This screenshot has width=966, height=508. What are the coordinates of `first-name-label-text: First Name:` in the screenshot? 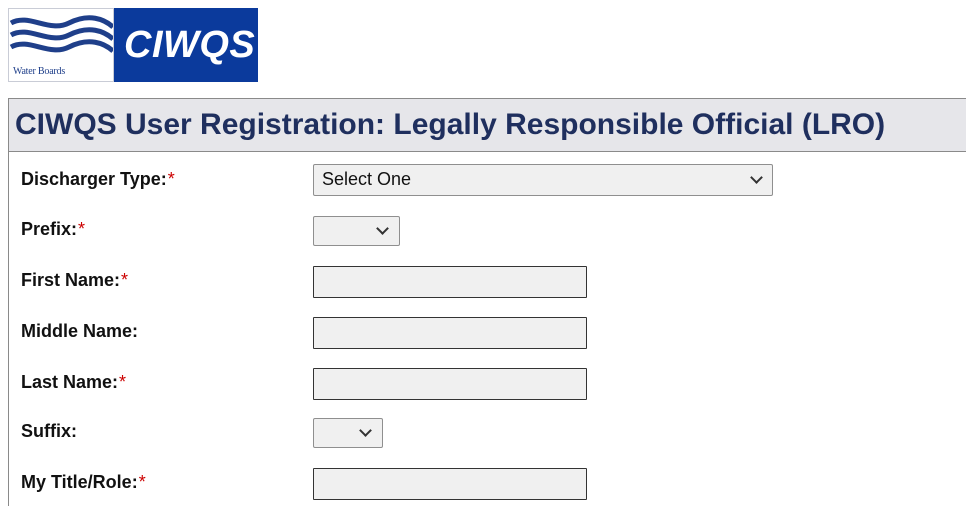 It's located at (71, 280).